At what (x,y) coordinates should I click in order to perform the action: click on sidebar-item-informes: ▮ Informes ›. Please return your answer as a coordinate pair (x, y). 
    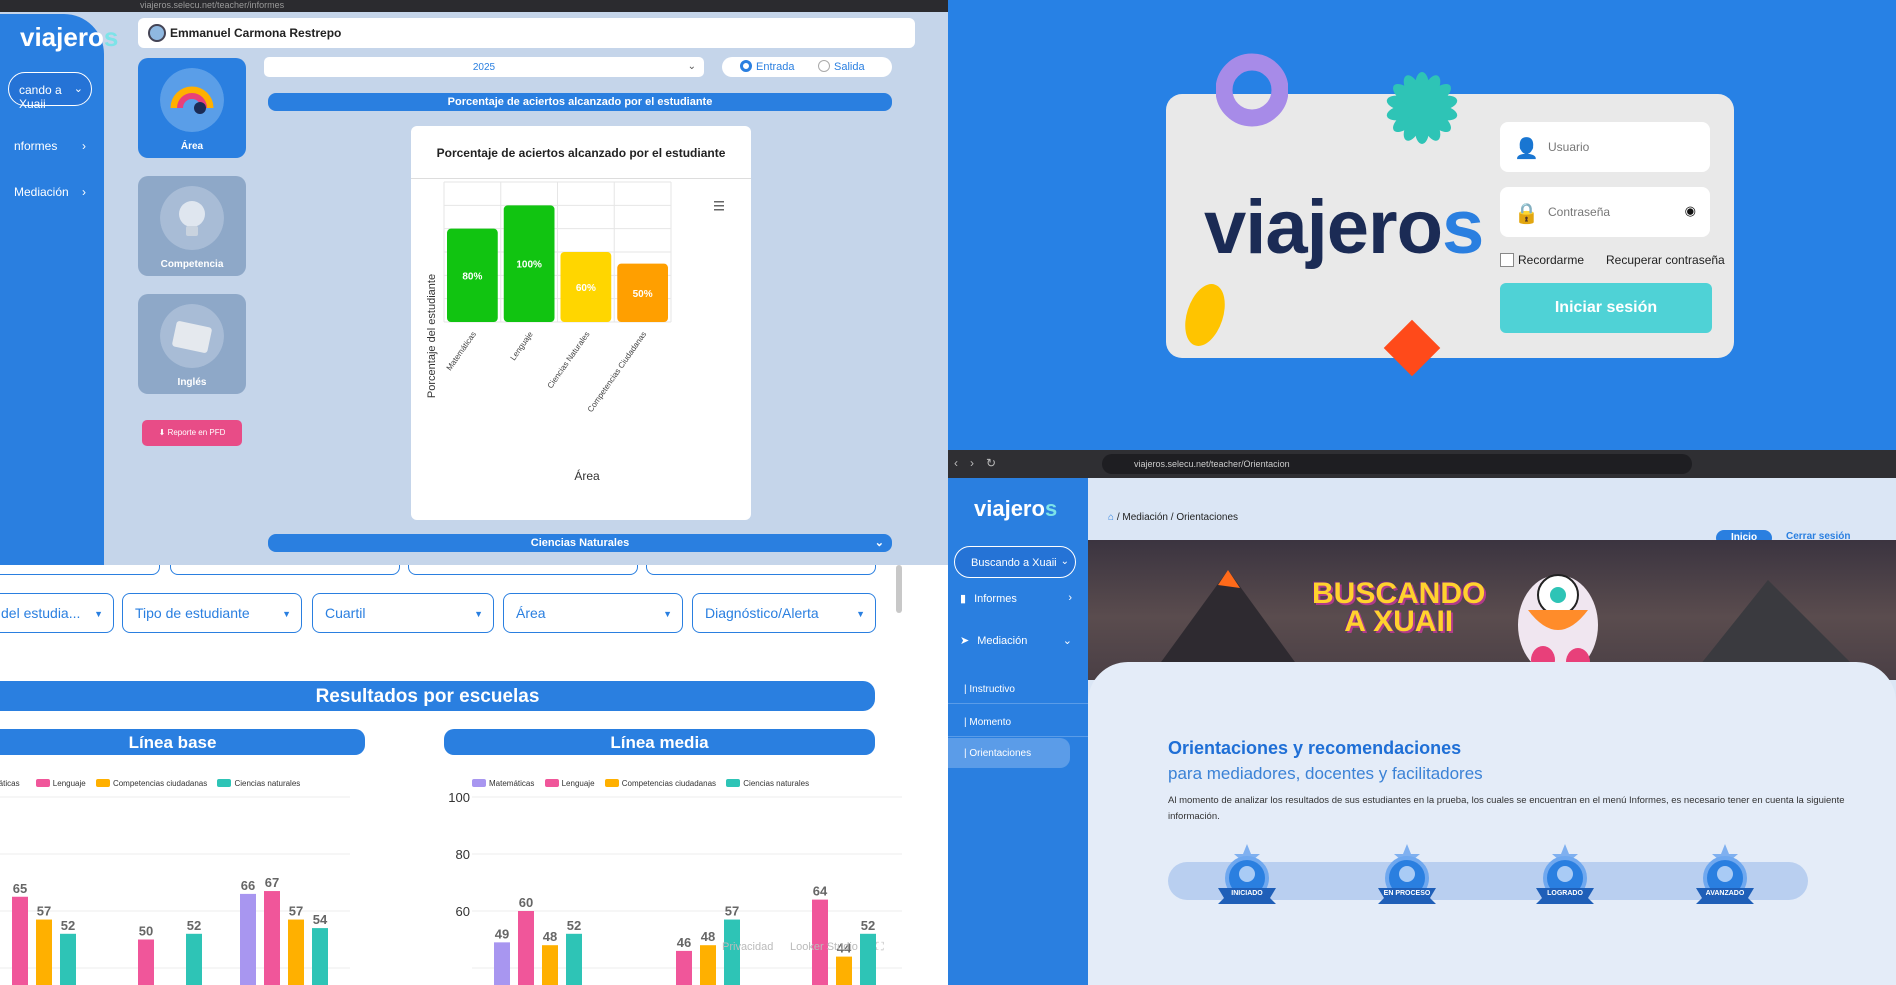
    Looking at the image, I should click on (1016, 598).